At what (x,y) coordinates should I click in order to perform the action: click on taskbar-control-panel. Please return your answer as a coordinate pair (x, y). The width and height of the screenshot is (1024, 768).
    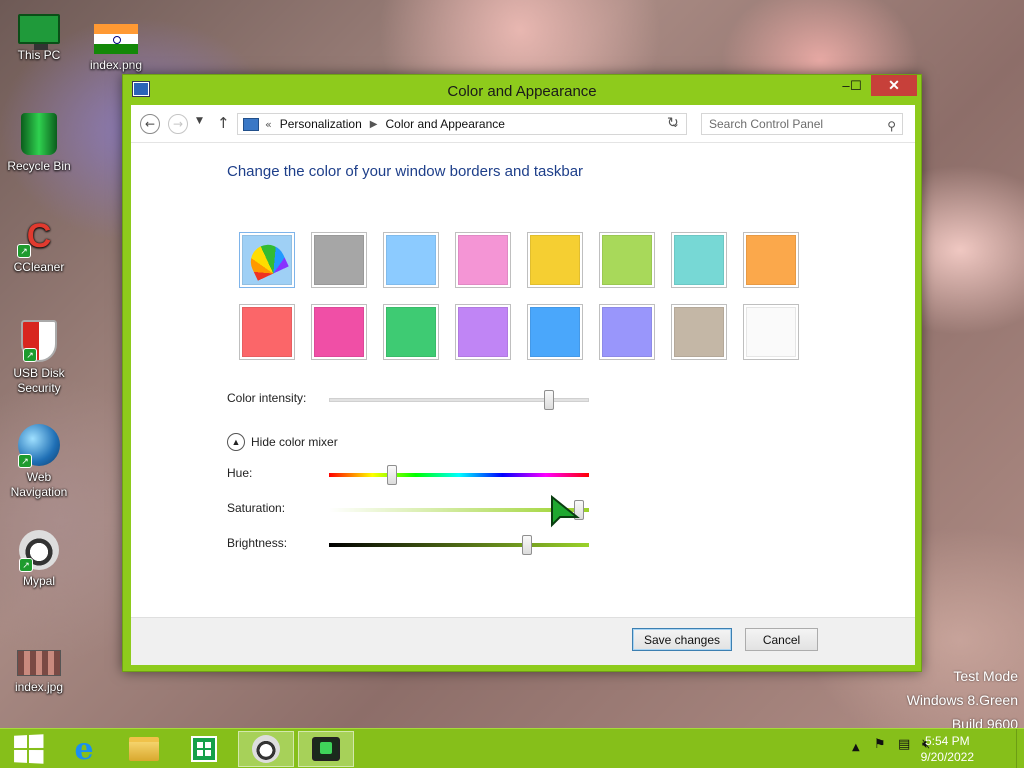
    Looking at the image, I should click on (326, 749).